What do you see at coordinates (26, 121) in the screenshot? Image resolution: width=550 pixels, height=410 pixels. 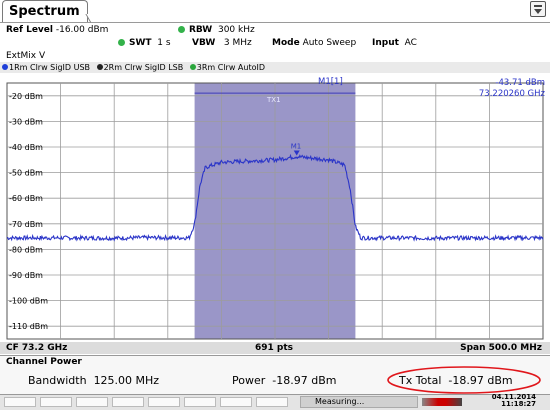 I see `y-tick-label: -30 dBm` at bounding box center [26, 121].